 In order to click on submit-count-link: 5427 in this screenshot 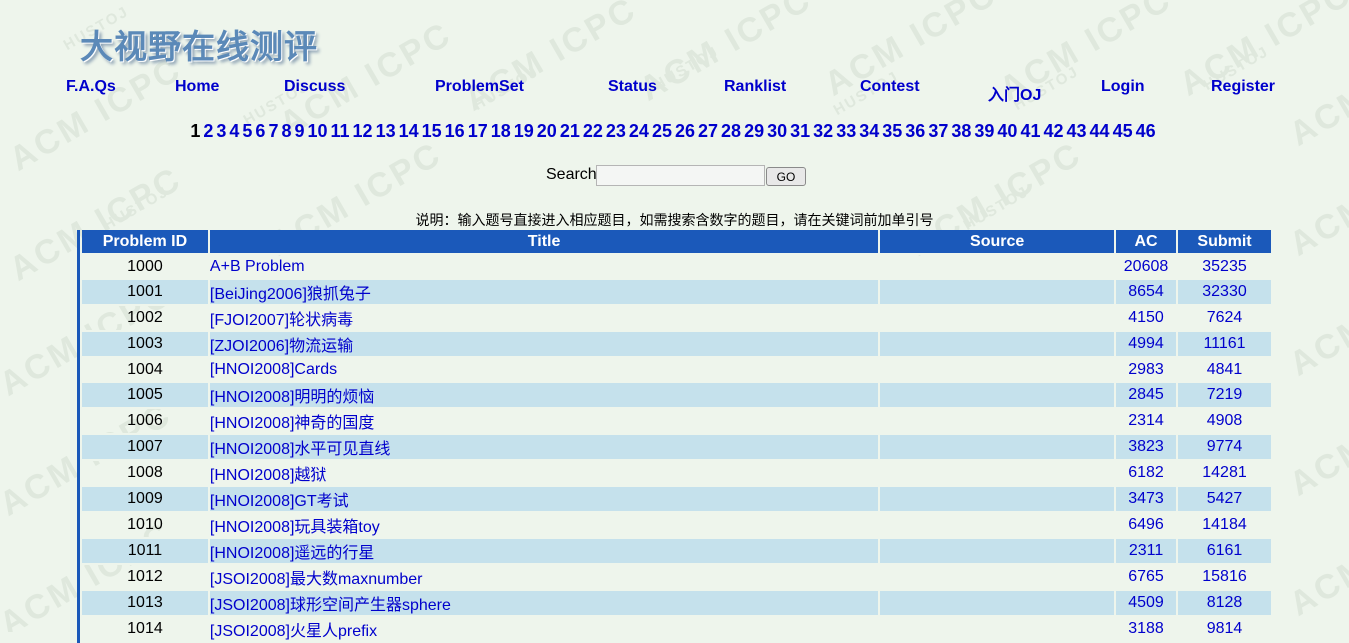, I will do `click(1224, 500)`.